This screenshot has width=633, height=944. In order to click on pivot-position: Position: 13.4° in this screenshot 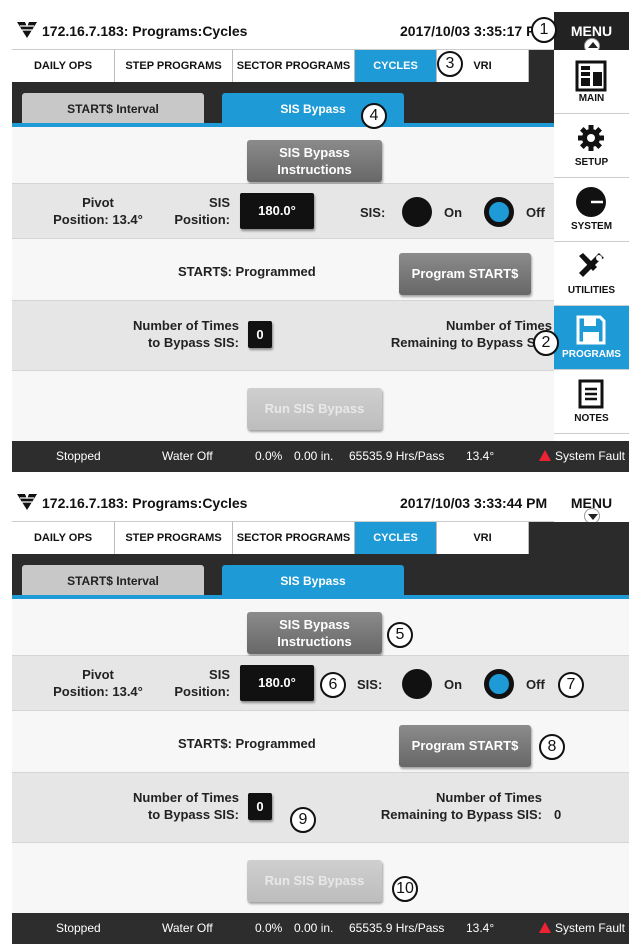, I will do `click(98, 219)`.